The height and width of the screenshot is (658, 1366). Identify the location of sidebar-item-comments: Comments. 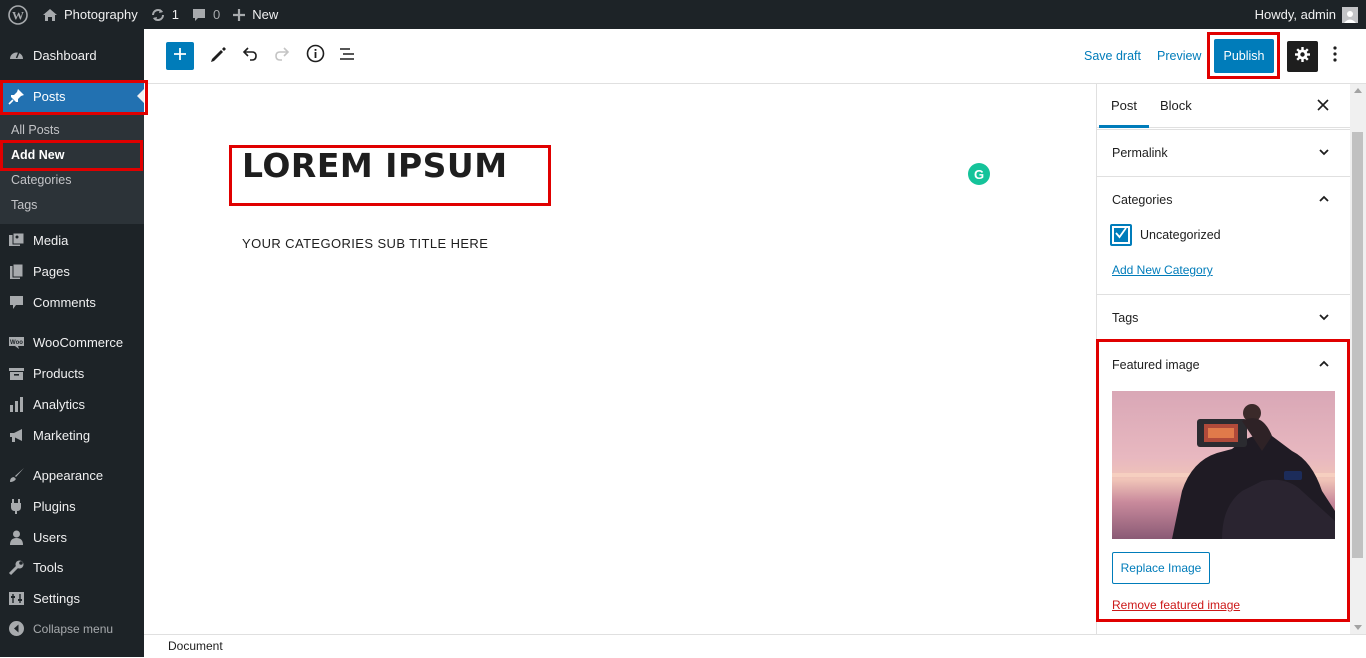
(72, 302).